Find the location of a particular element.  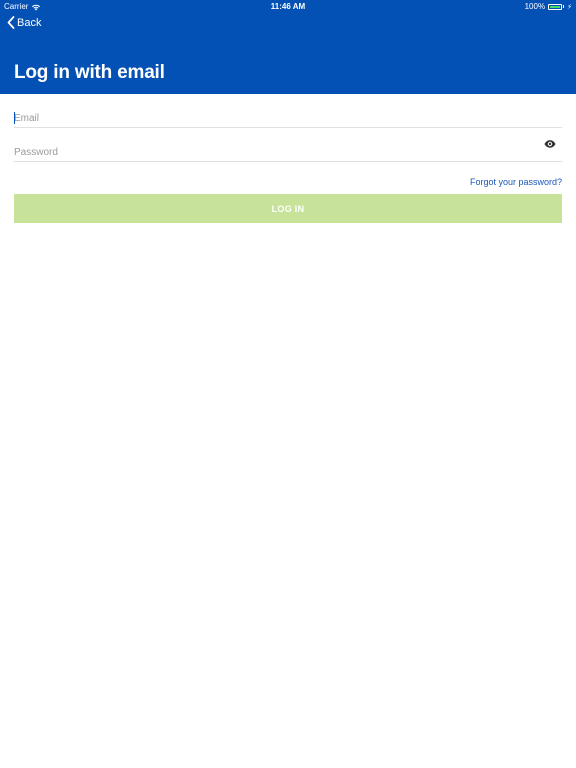

battery-icon is located at coordinates (555, 6).